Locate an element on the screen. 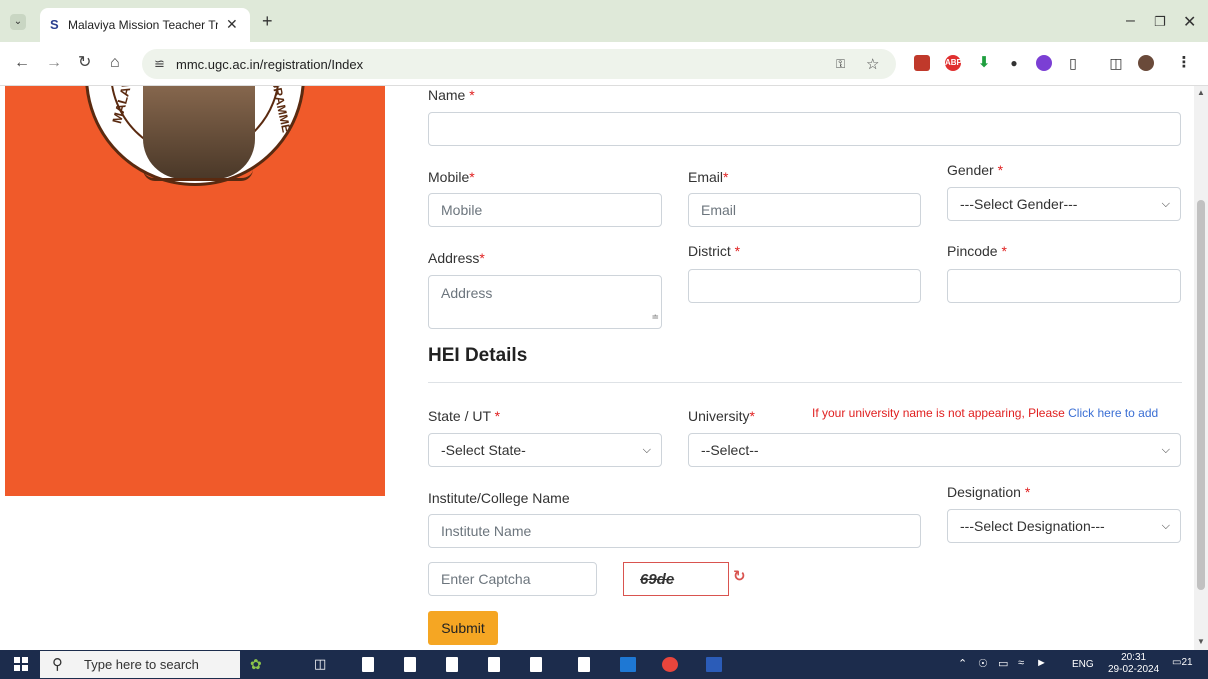 The height and width of the screenshot is (679, 1208). page-scrollbar: ▲ ▼ is located at coordinates (1201, 368).